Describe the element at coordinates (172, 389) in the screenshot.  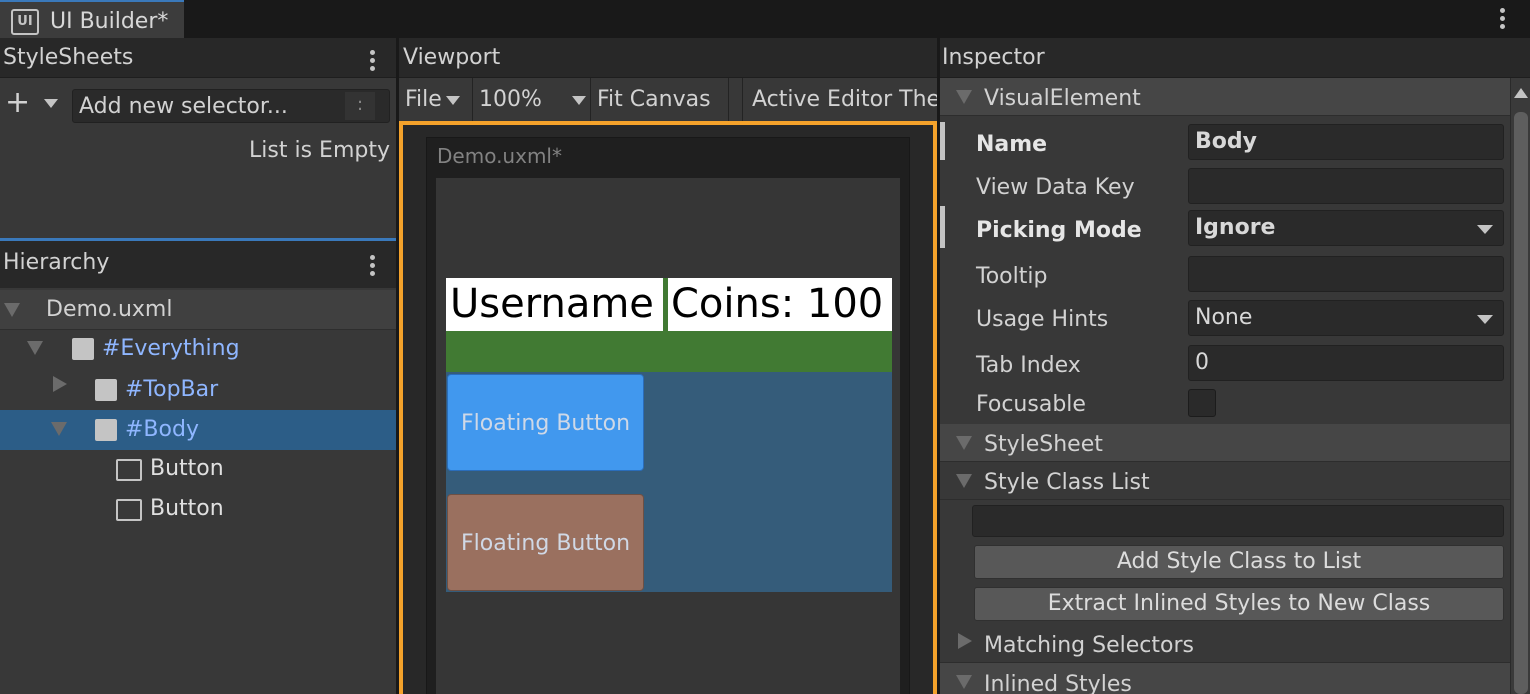
I see `hierarchy-item-label: #TopBar` at that location.